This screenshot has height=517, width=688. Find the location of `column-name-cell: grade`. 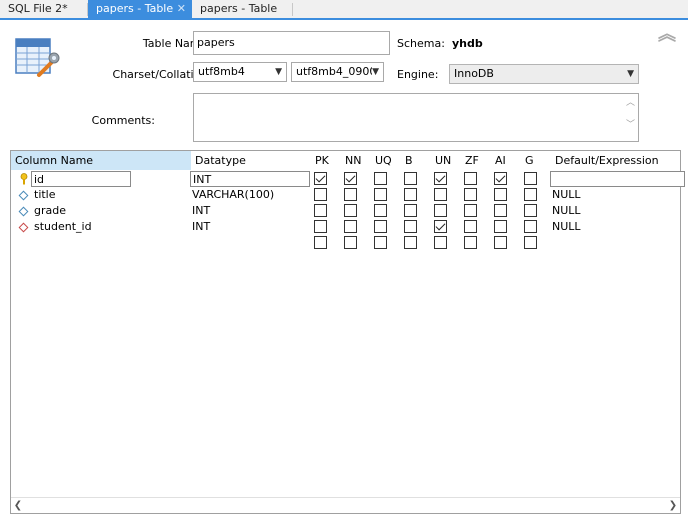

column-name-cell: grade is located at coordinates (50, 211).